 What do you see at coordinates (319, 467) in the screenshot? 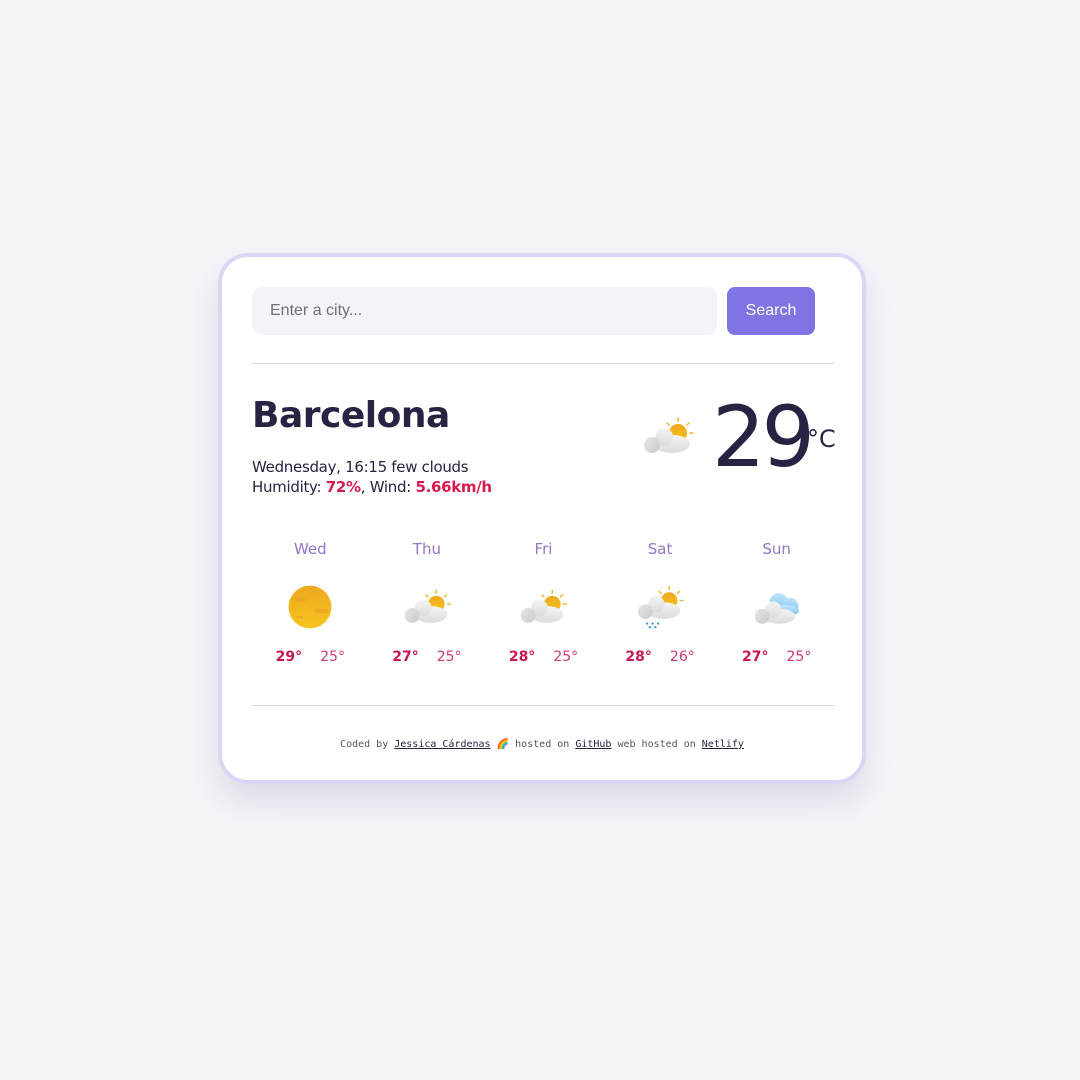
I see `day-time: Wednesday, 16:15` at bounding box center [319, 467].